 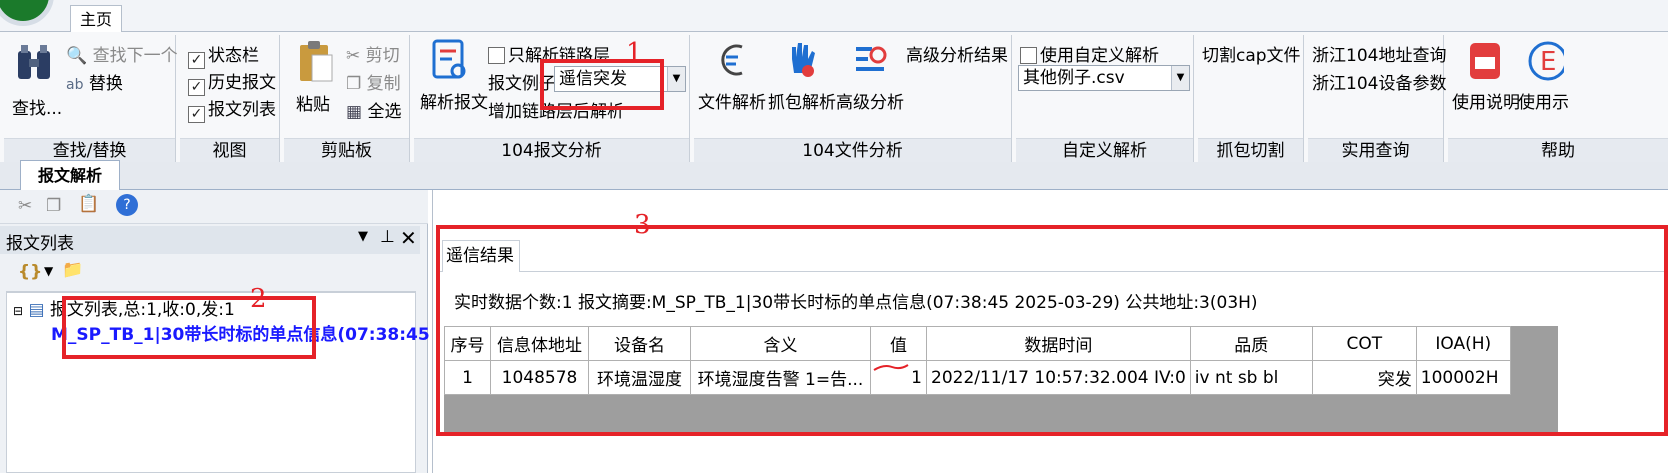 What do you see at coordinates (852, 150) in the screenshot?
I see `group-title-104-file: 104文件分析` at bounding box center [852, 150].